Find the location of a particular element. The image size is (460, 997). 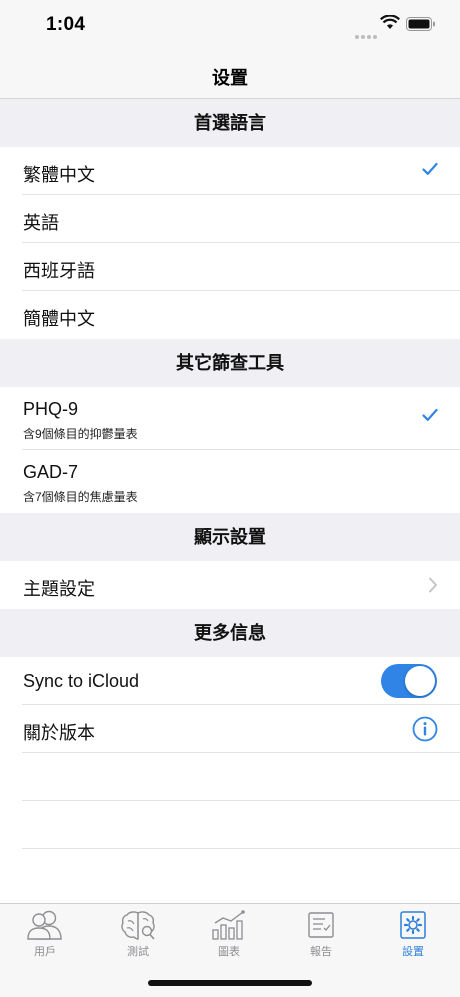

tab-tests: 測試 is located at coordinates (138, 934).